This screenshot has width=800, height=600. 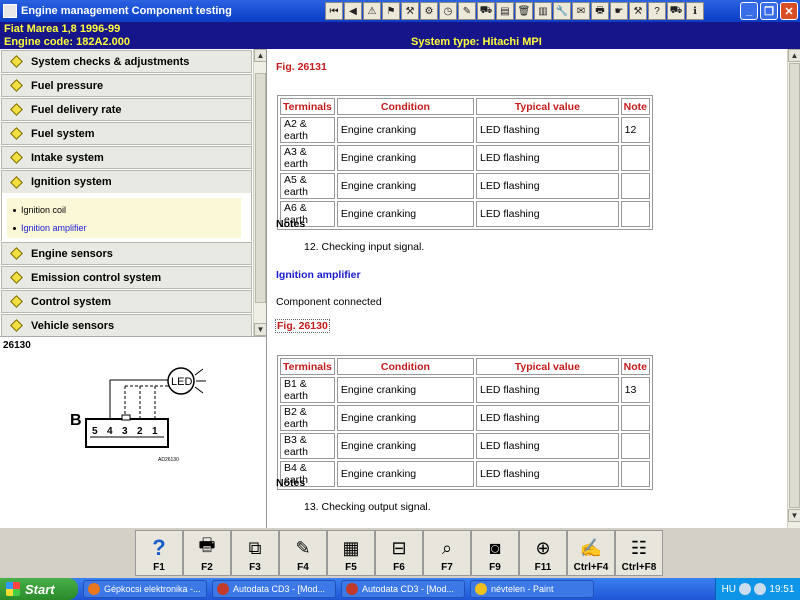 I want to click on network-icon, so click(x=745, y=589).